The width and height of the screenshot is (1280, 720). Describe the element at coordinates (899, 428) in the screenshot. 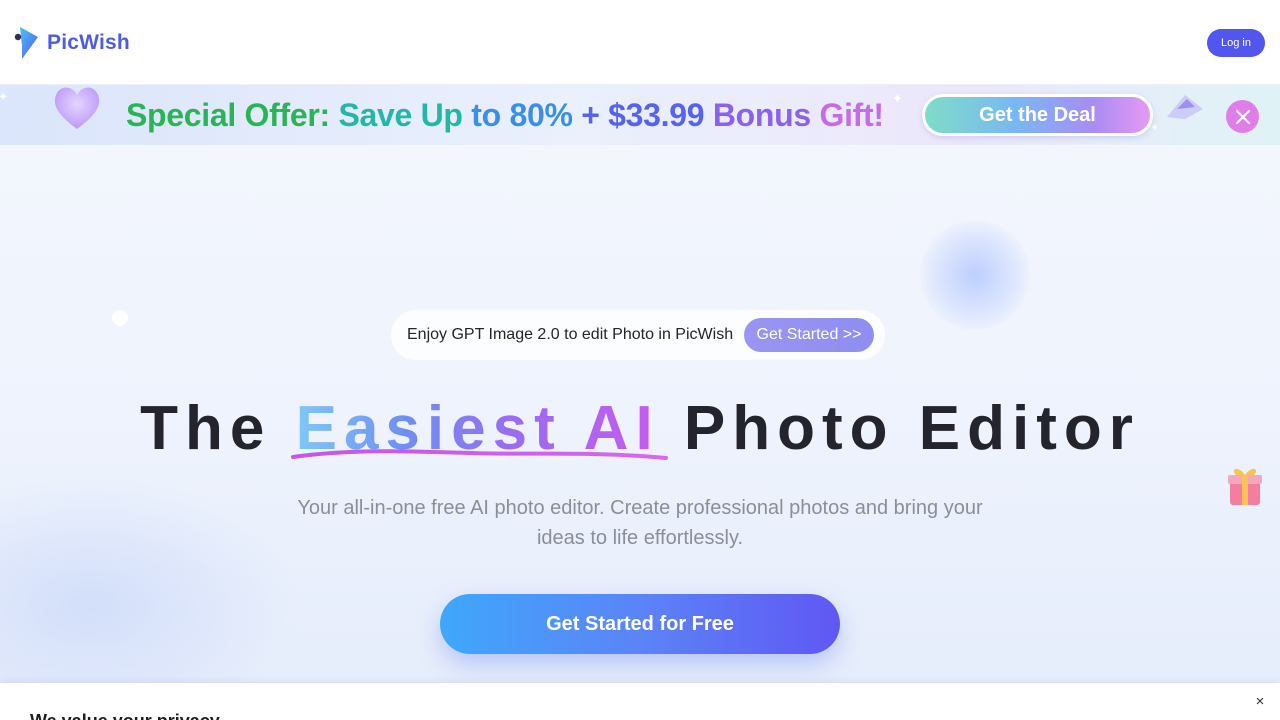

I see `headline-end: Photo Editor` at that location.